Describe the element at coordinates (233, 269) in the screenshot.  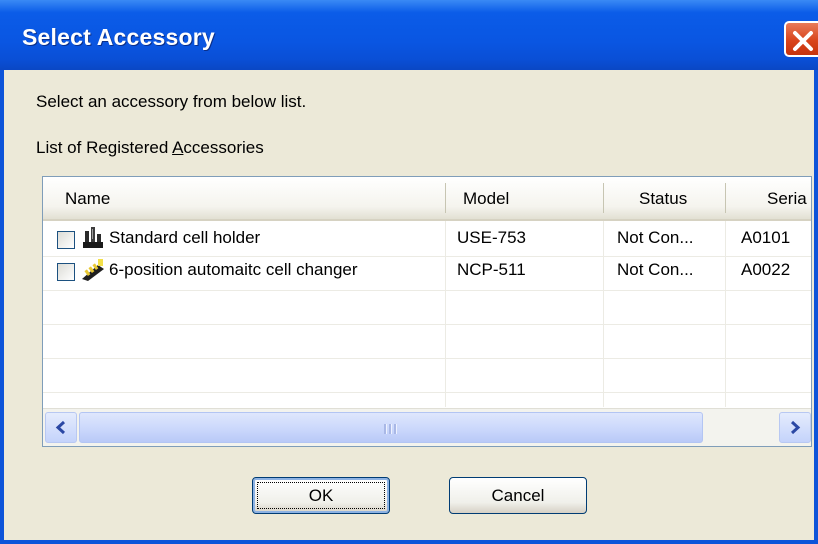
I see `row-name: 6-position automaitc cell changer` at that location.